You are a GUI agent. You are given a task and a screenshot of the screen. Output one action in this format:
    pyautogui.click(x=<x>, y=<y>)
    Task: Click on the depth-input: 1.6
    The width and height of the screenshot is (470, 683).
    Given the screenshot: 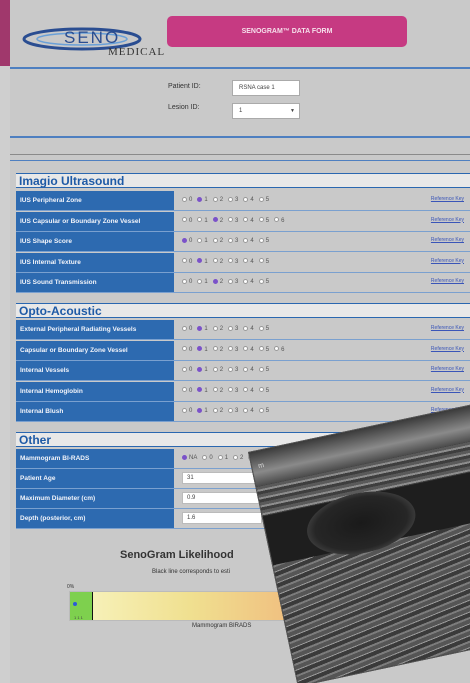 What is the action you would take?
    pyautogui.click(x=222, y=518)
    